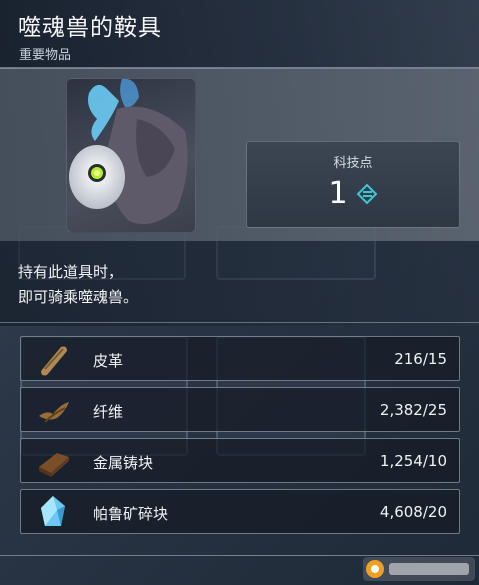 The width and height of the screenshot is (479, 585). What do you see at coordinates (239, 322) in the screenshot?
I see `description-divider` at bounding box center [239, 322].